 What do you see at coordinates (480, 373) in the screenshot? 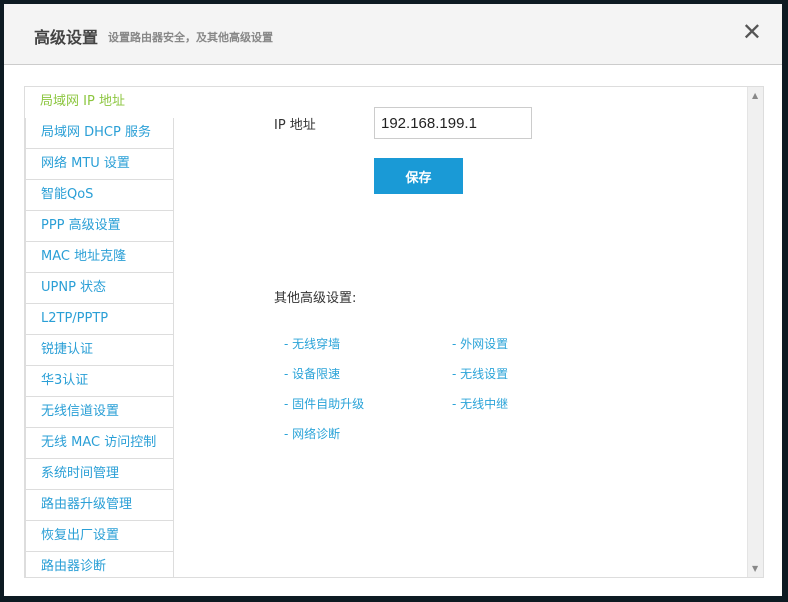
I see `link-wireless-settings: - 无线设置` at bounding box center [480, 373].